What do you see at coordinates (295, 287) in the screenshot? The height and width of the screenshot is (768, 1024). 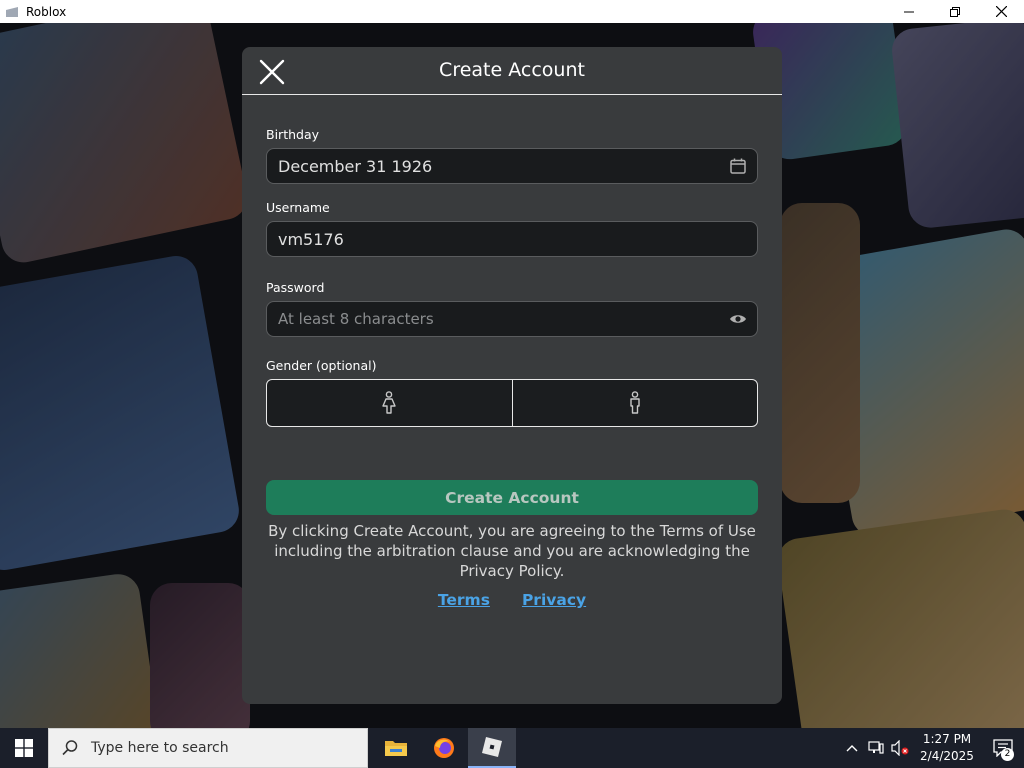 I see `password-label: Password` at bounding box center [295, 287].